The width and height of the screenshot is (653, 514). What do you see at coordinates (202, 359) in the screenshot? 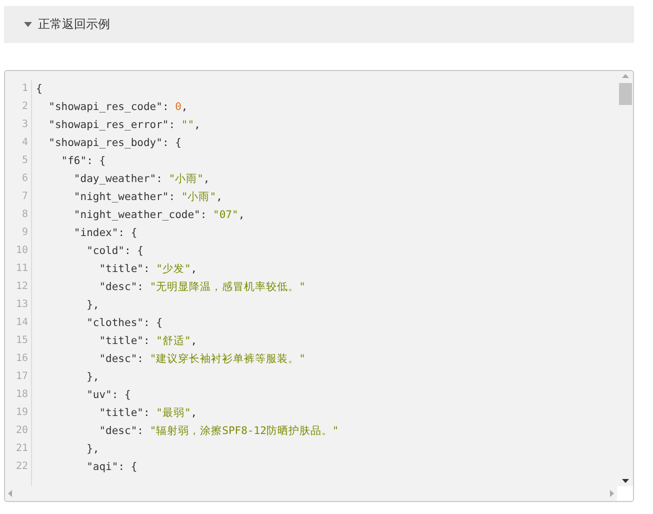
I see `code-line: "desc": "建议穿长袖衬衫单裤等服装。"` at bounding box center [202, 359].